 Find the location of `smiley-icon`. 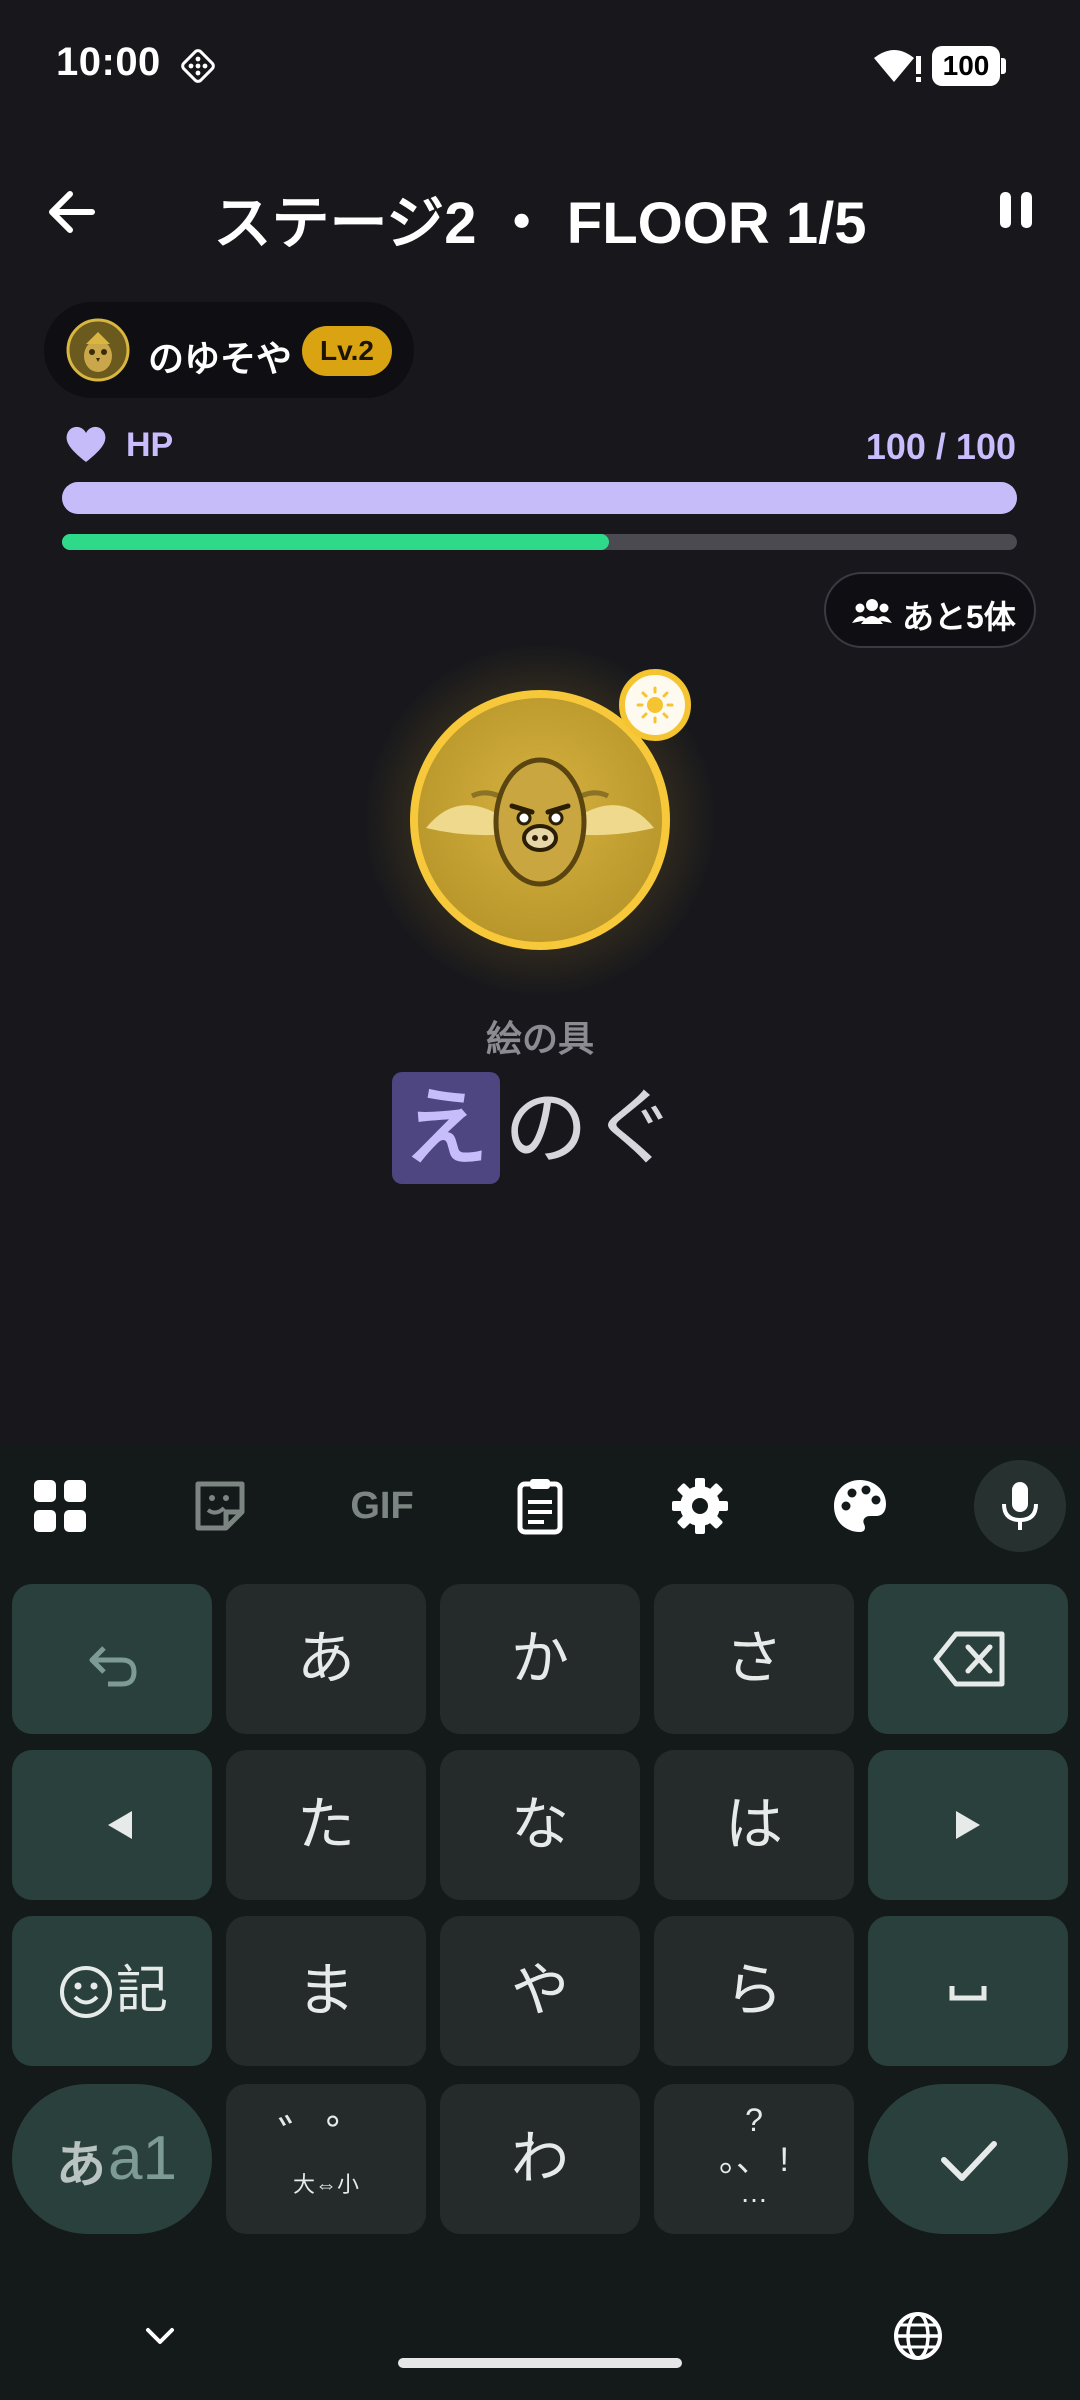

smiley-icon is located at coordinates (86, 1992).